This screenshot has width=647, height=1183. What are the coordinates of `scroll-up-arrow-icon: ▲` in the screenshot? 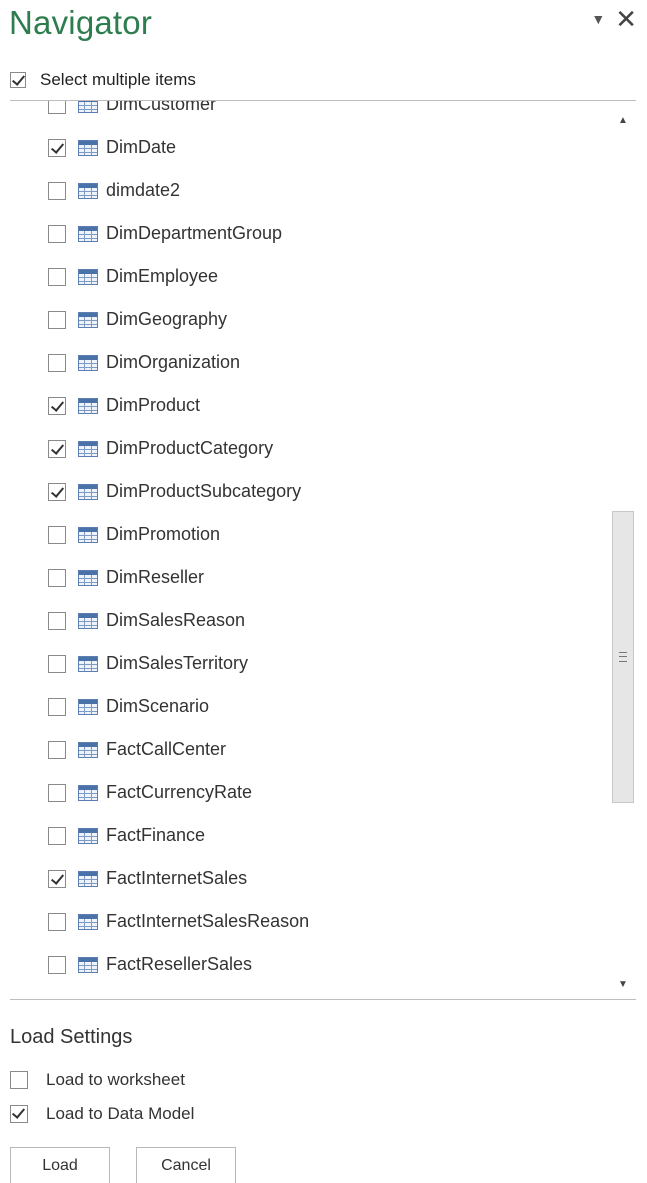 It's located at (623, 120).